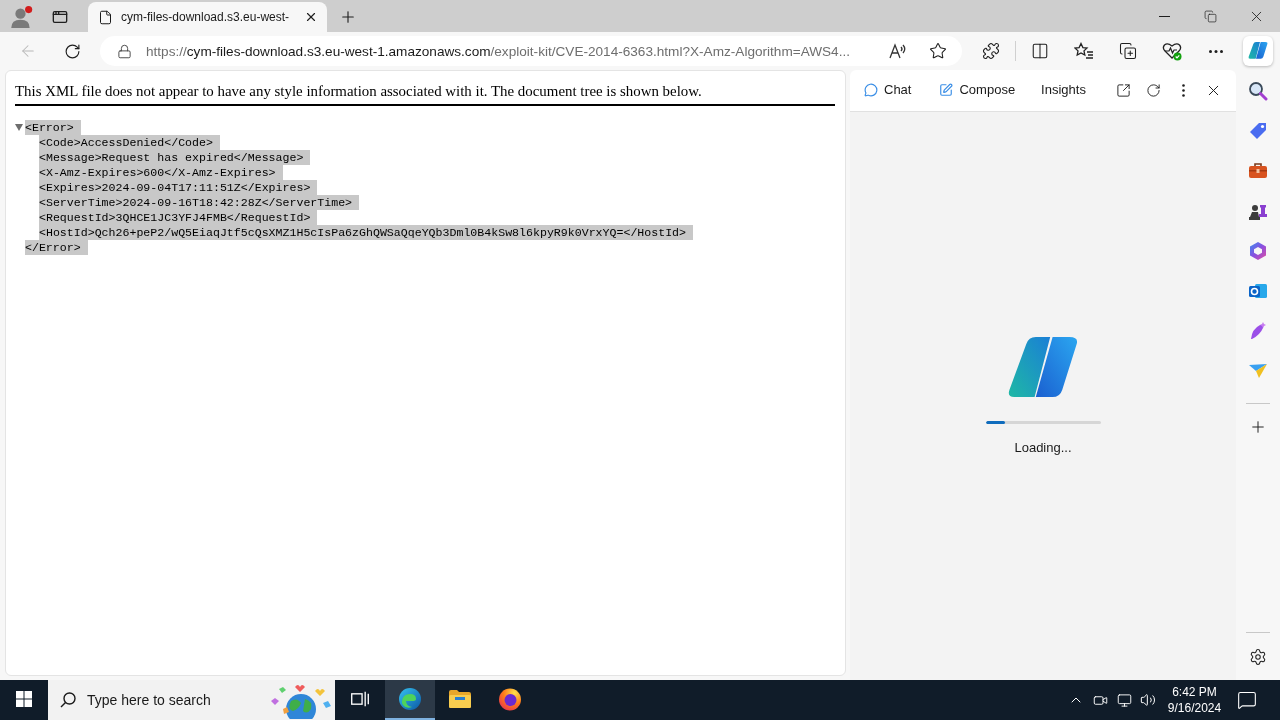 Image resolution: width=1280 pixels, height=720 pixels. Describe the element at coordinates (1258, 131) in the screenshot. I see `tag-icon` at that location.